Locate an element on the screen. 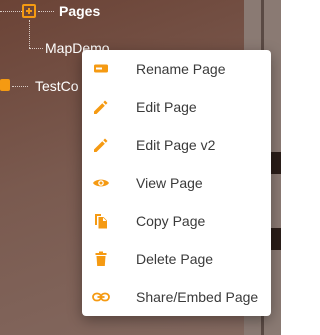 This screenshot has width=320, height=335. menu-item-label: View Page is located at coordinates (169, 183).